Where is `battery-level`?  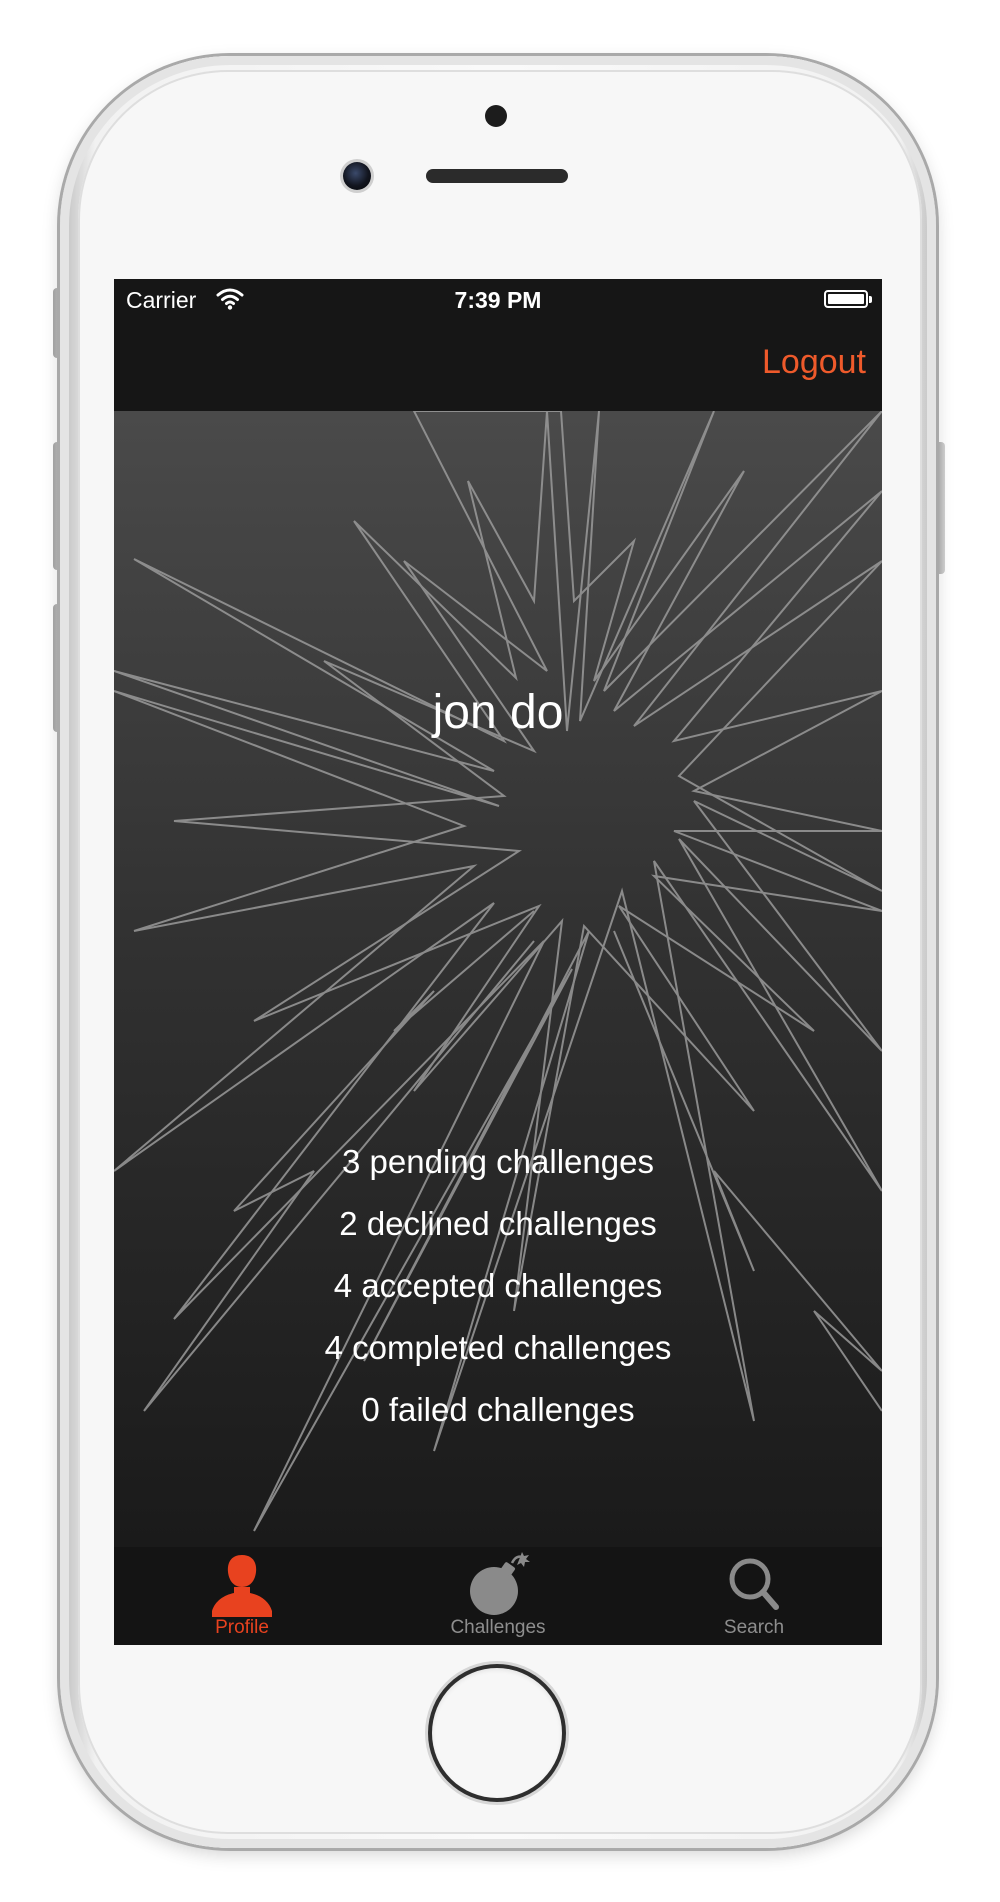
battery-level is located at coordinates (846, 299).